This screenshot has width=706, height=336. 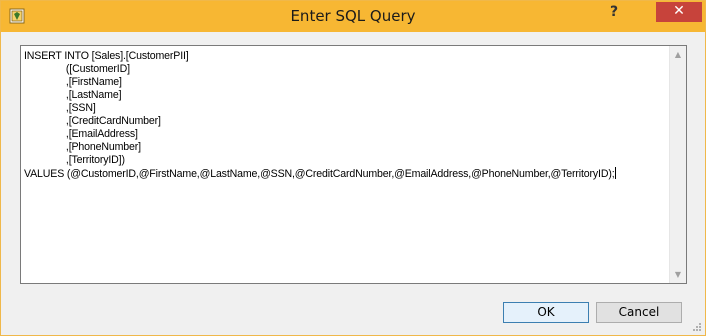 What do you see at coordinates (346, 56) in the screenshot?
I see `sql-line: INSERT INTO [Sales].[CustomerPII]` at bounding box center [346, 56].